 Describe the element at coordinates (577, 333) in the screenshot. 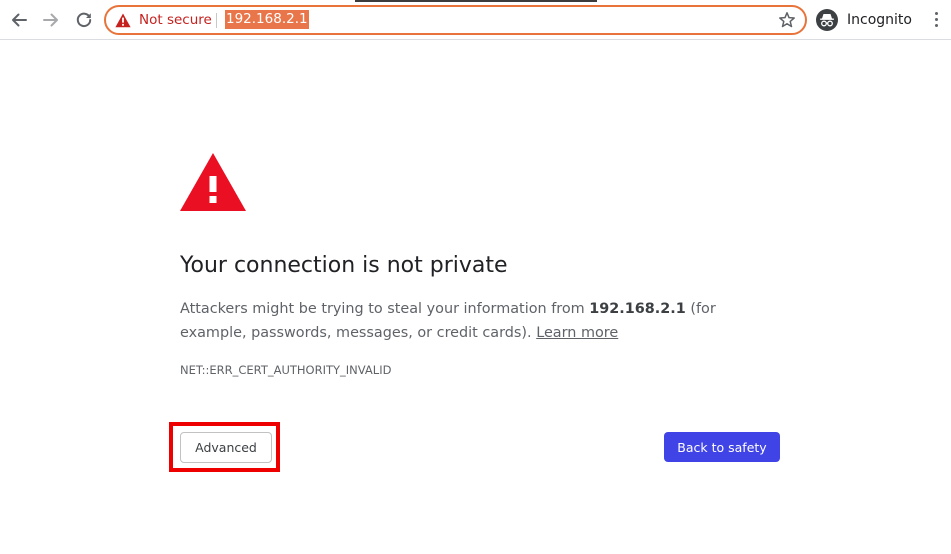

I see `learn-more-link: Learn more` at that location.